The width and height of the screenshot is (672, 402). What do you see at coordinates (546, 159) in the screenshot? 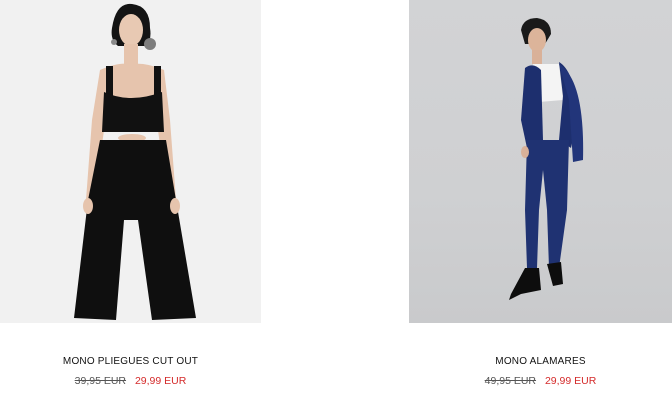
I see `model-navy-jumpsuit-illustration` at bounding box center [546, 159].